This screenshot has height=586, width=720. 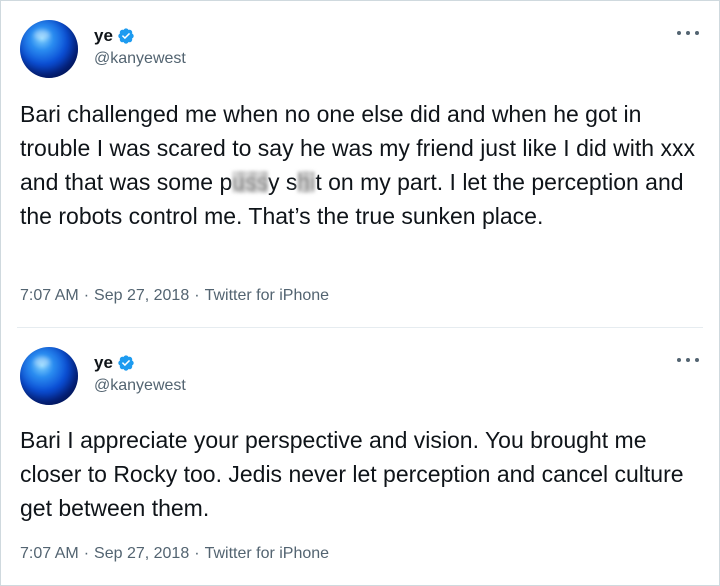 What do you see at coordinates (306, 182) in the screenshot?
I see `censored-text: hi` at bounding box center [306, 182].